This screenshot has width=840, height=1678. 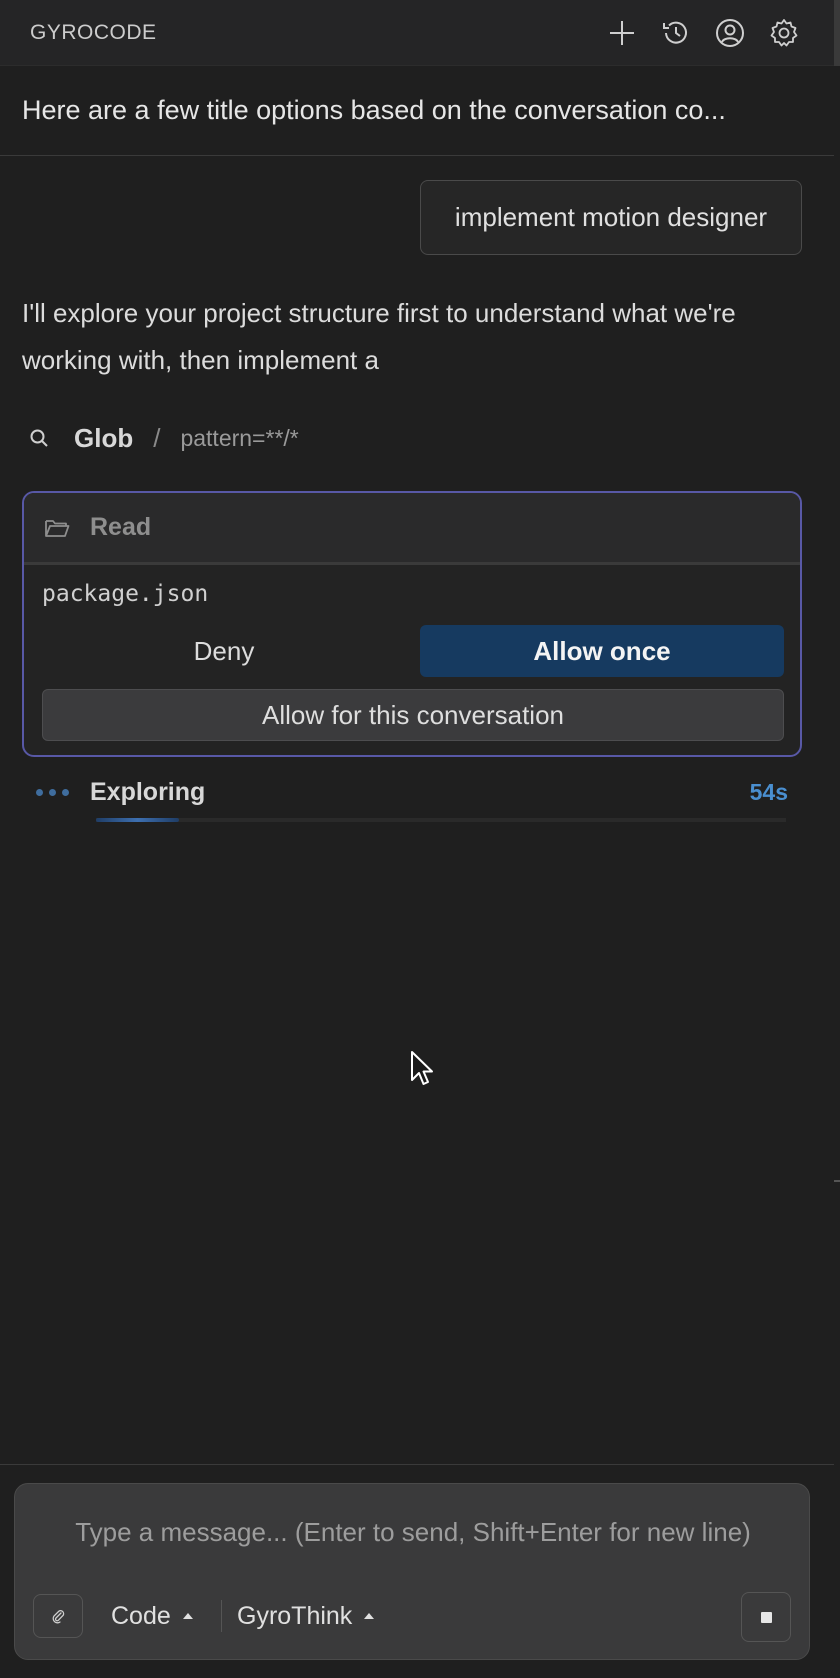 I want to click on account-icon, so click(x=730, y=32).